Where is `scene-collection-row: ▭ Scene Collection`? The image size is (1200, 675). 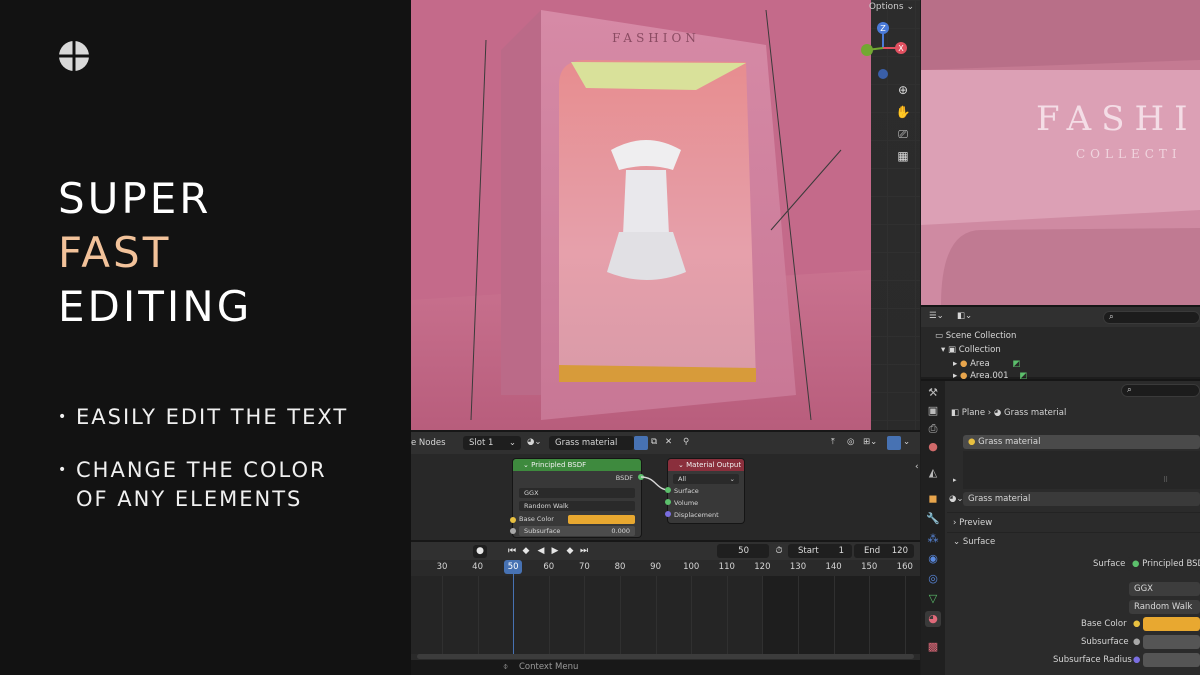
scene-collection-row: ▭ Scene Collection is located at coordinates (975, 336).